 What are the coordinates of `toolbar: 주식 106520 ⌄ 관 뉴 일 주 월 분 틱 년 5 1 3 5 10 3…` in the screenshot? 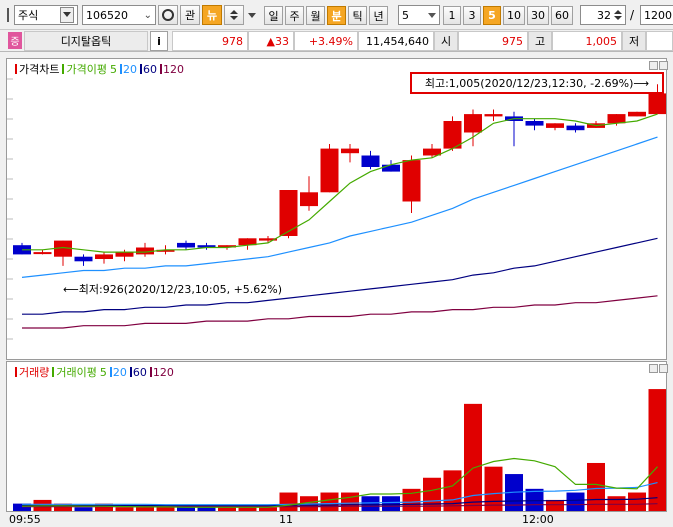 It's located at (336, 15).